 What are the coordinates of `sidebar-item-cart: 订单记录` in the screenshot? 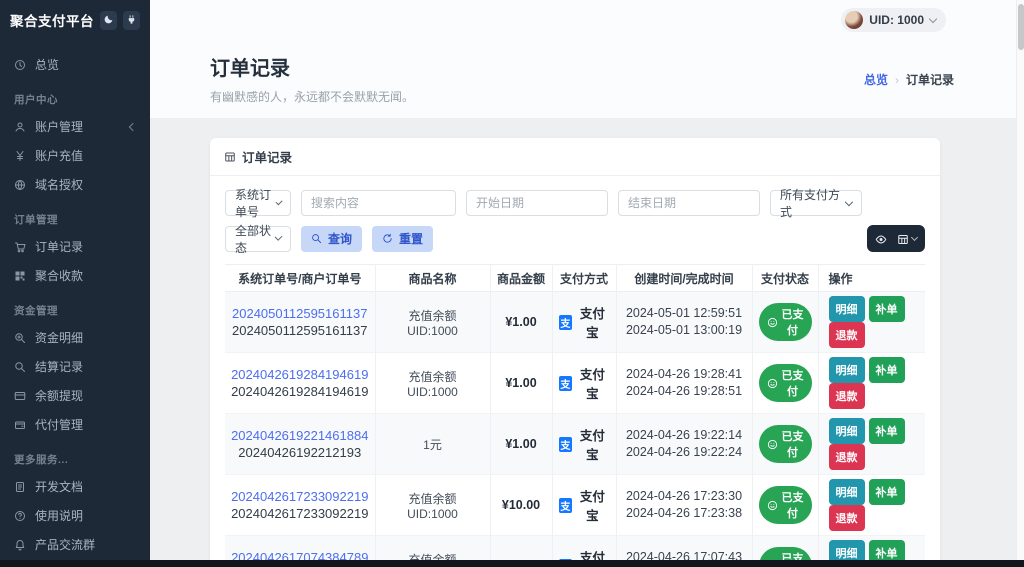 It's located at (75, 246).